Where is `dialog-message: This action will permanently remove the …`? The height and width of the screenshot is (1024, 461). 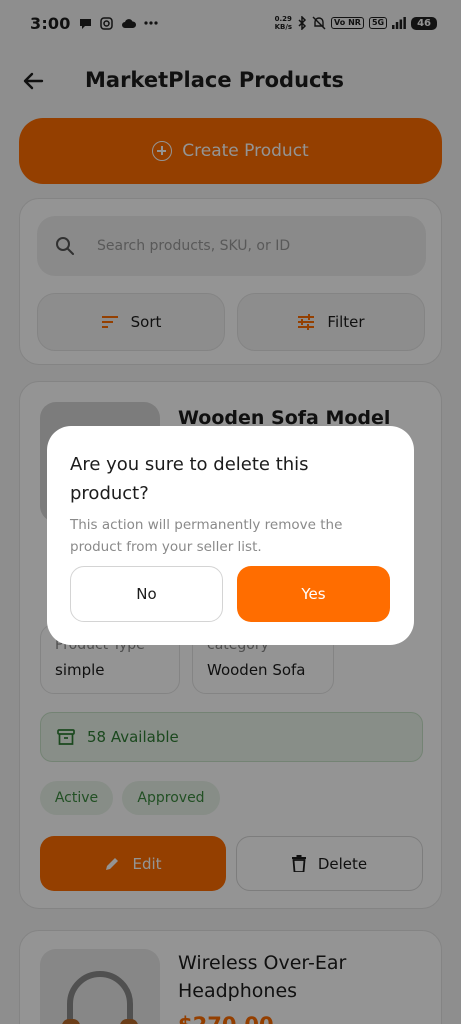
dialog-message: This action will permanently remove the … is located at coordinates (206, 536).